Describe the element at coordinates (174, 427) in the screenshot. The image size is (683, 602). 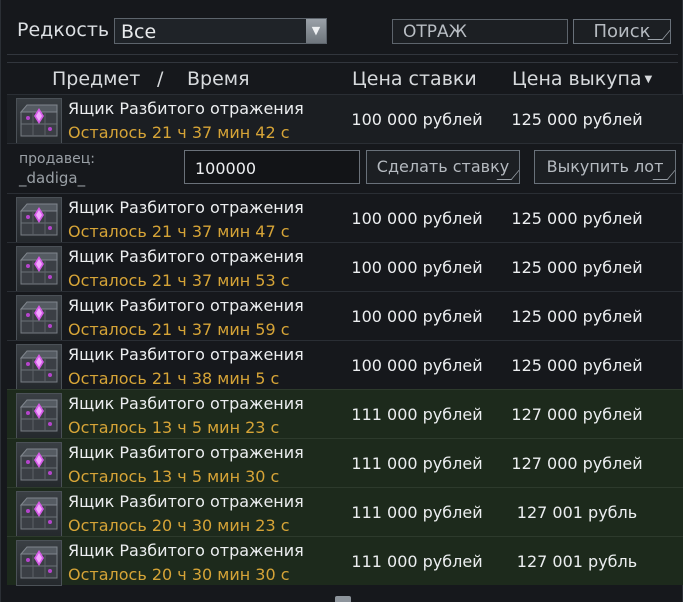
I see `time-remaining: Осталось 13 ч 5 мин 23 с` at that location.